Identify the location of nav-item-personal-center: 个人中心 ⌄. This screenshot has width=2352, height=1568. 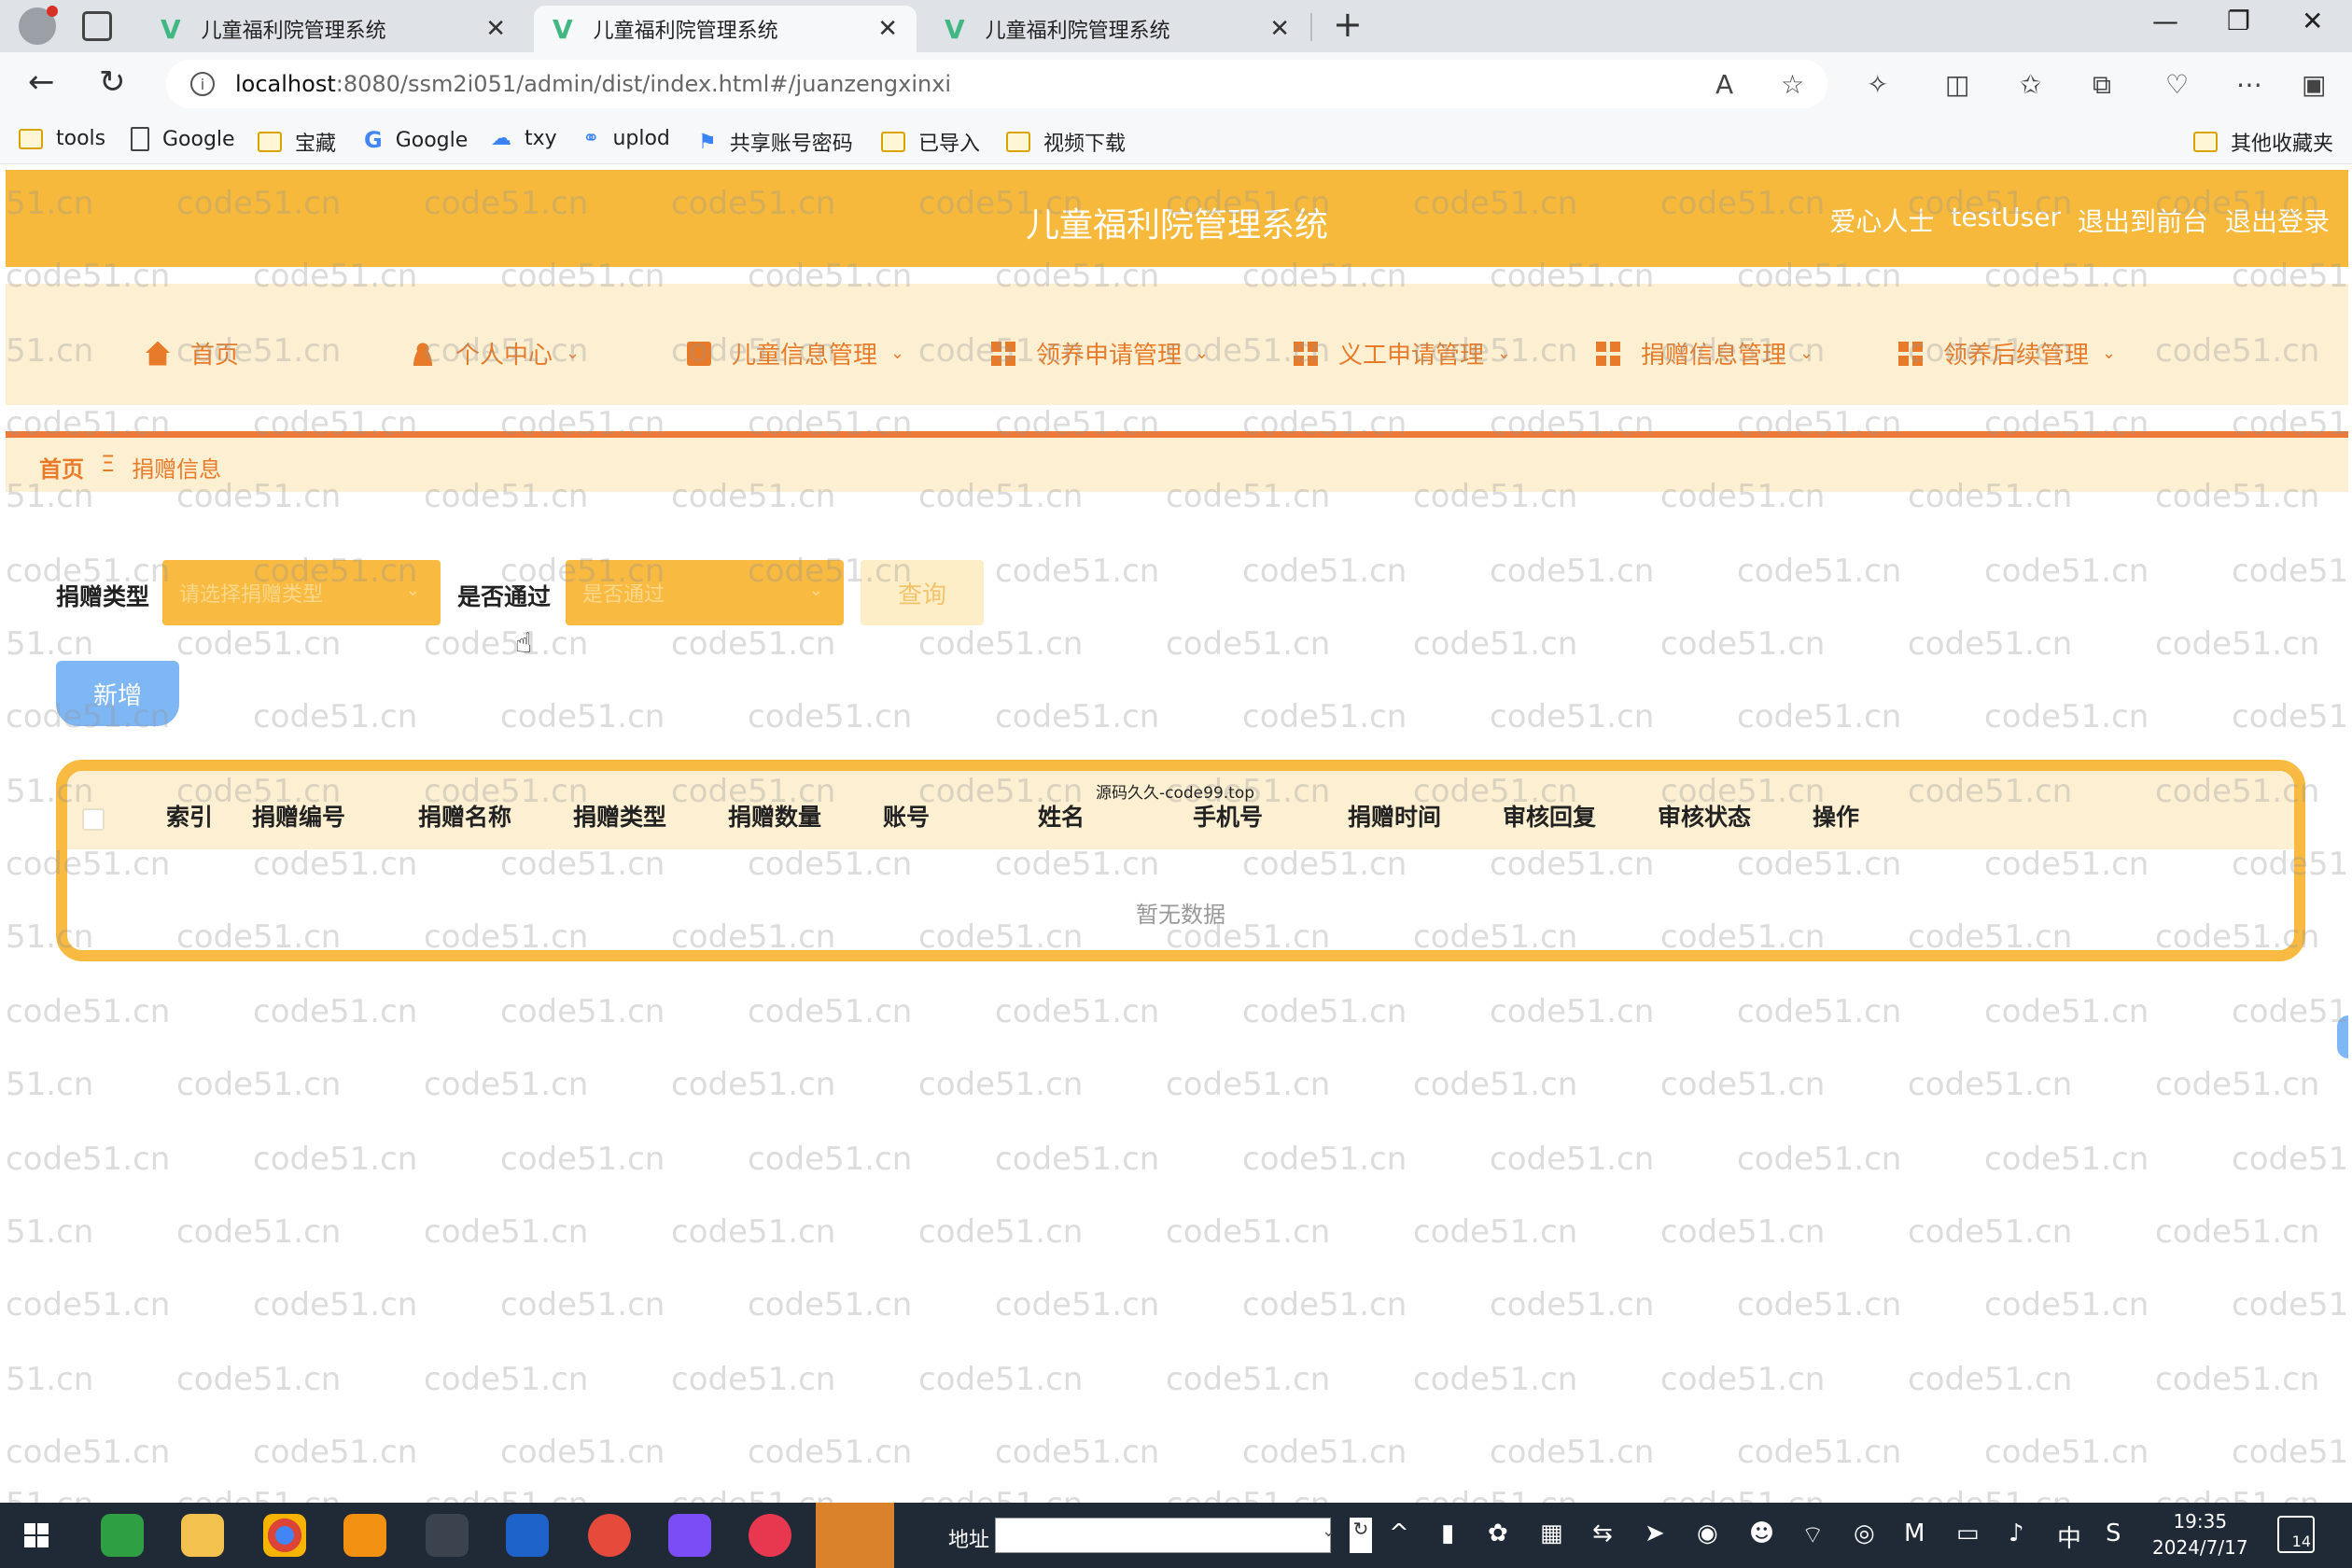
(495, 353).